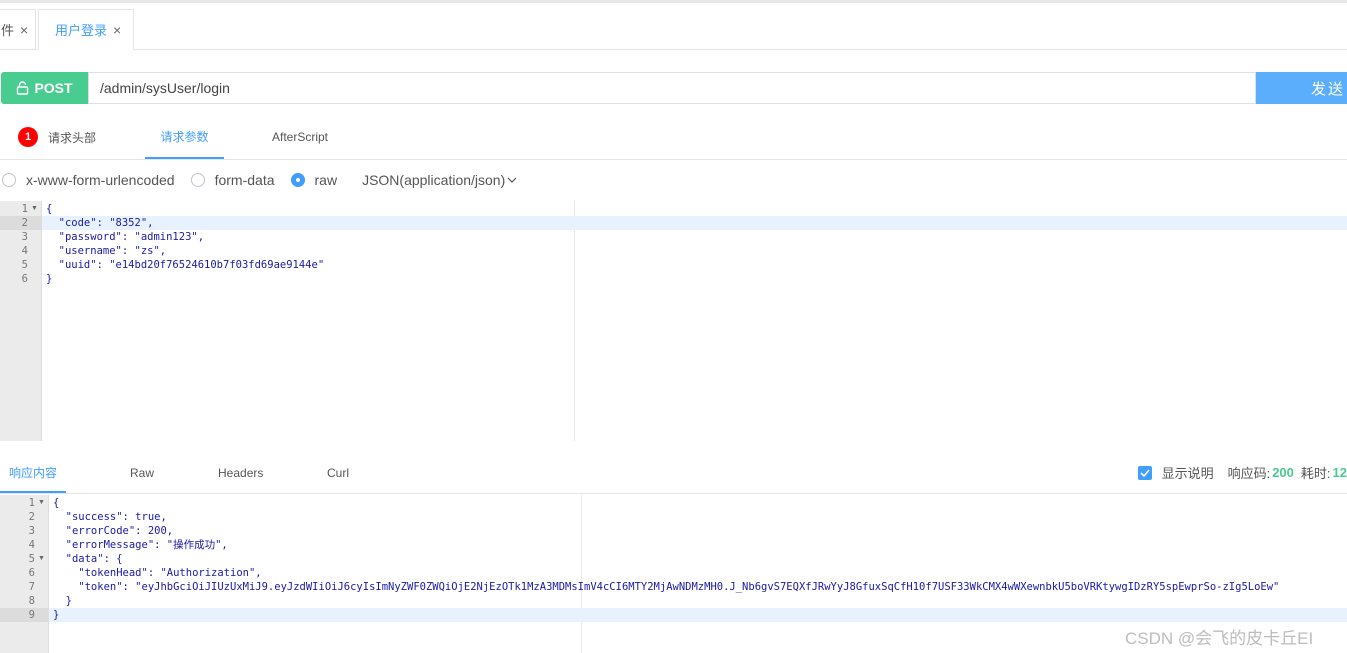 This screenshot has height=653, width=1347. I want to click on tab-label: Curl, so click(338, 472).